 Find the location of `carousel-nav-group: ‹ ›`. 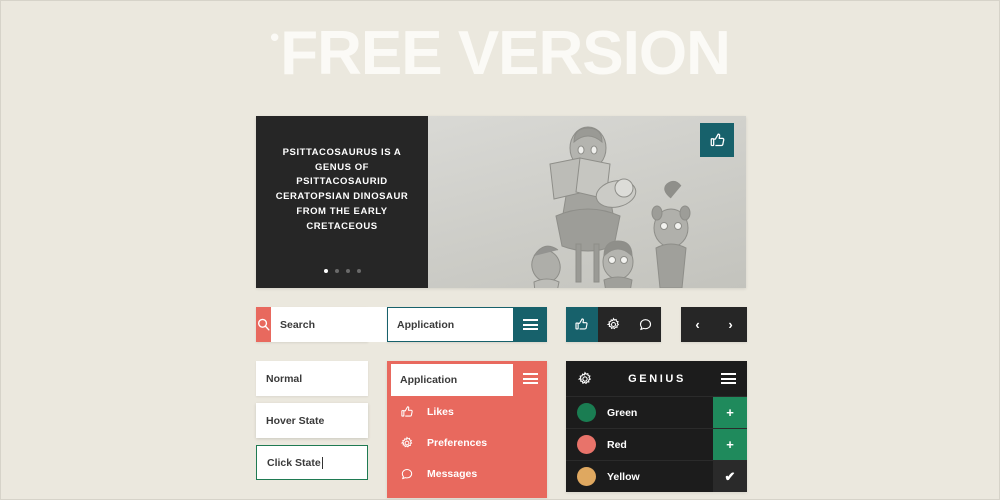

carousel-nav-group: ‹ › is located at coordinates (714, 324).